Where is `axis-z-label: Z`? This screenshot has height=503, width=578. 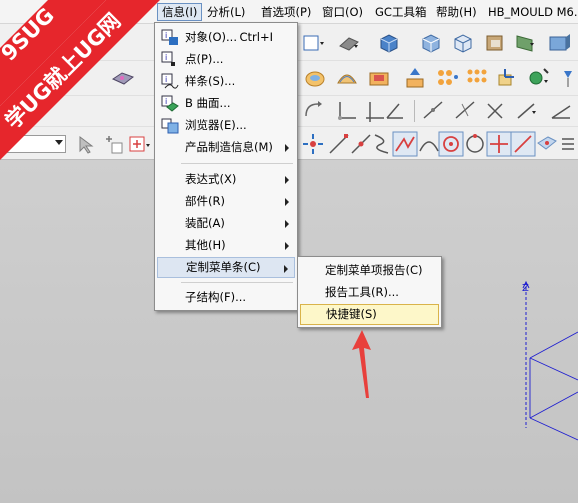 axis-z-label: Z is located at coordinates (525, 288).